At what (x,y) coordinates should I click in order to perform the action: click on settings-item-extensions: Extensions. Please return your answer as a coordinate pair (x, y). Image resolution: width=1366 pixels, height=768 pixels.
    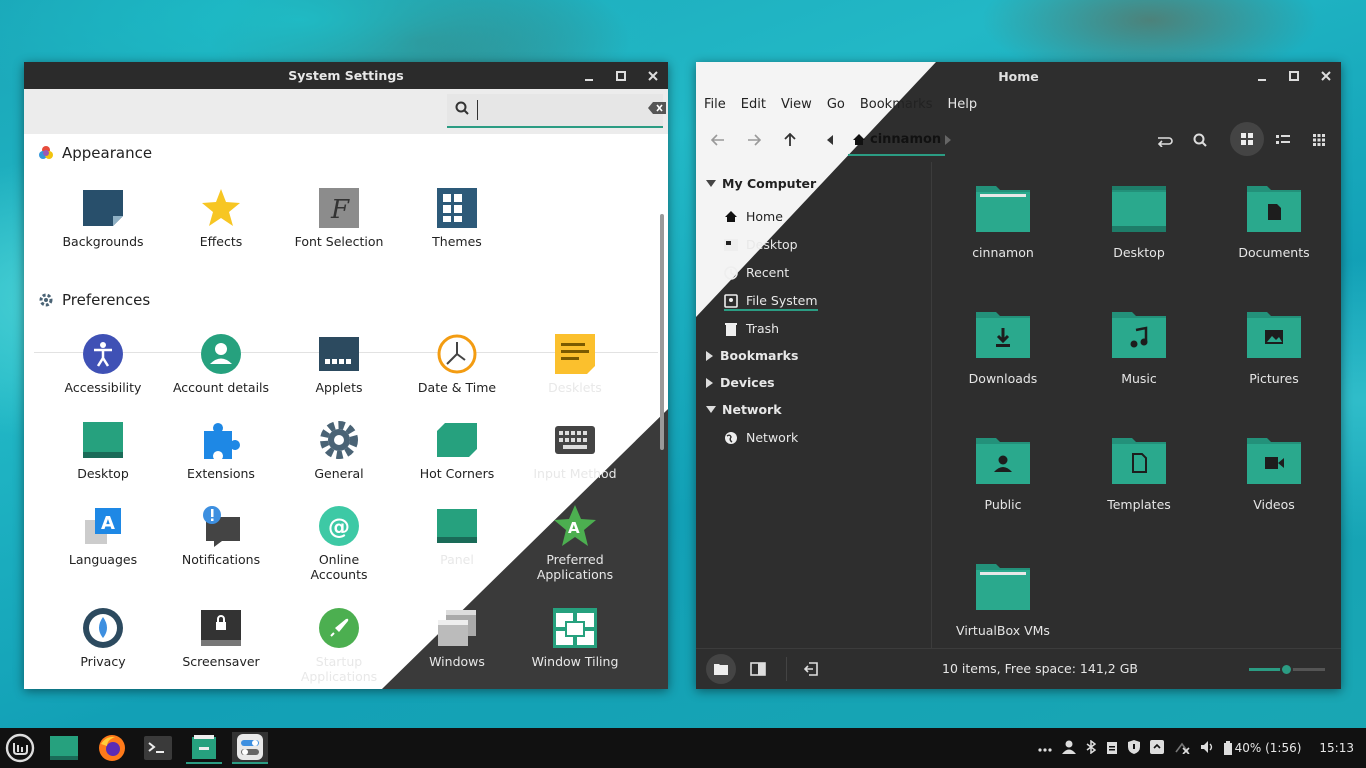
    Looking at the image, I should click on (221, 449).